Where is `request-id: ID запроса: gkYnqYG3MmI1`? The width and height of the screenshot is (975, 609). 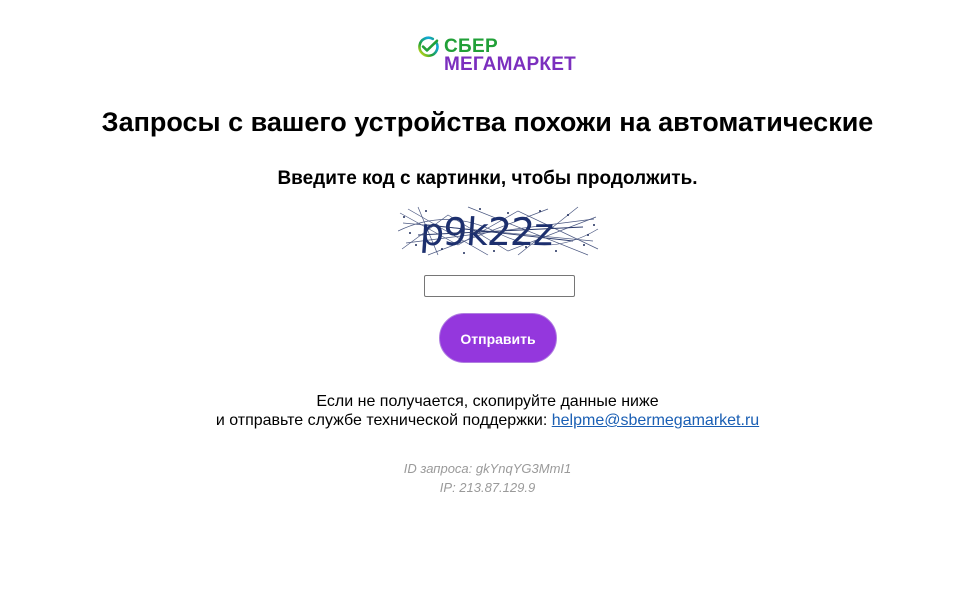
request-id: ID запроса: gkYnqYG3MmI1 is located at coordinates (487, 468).